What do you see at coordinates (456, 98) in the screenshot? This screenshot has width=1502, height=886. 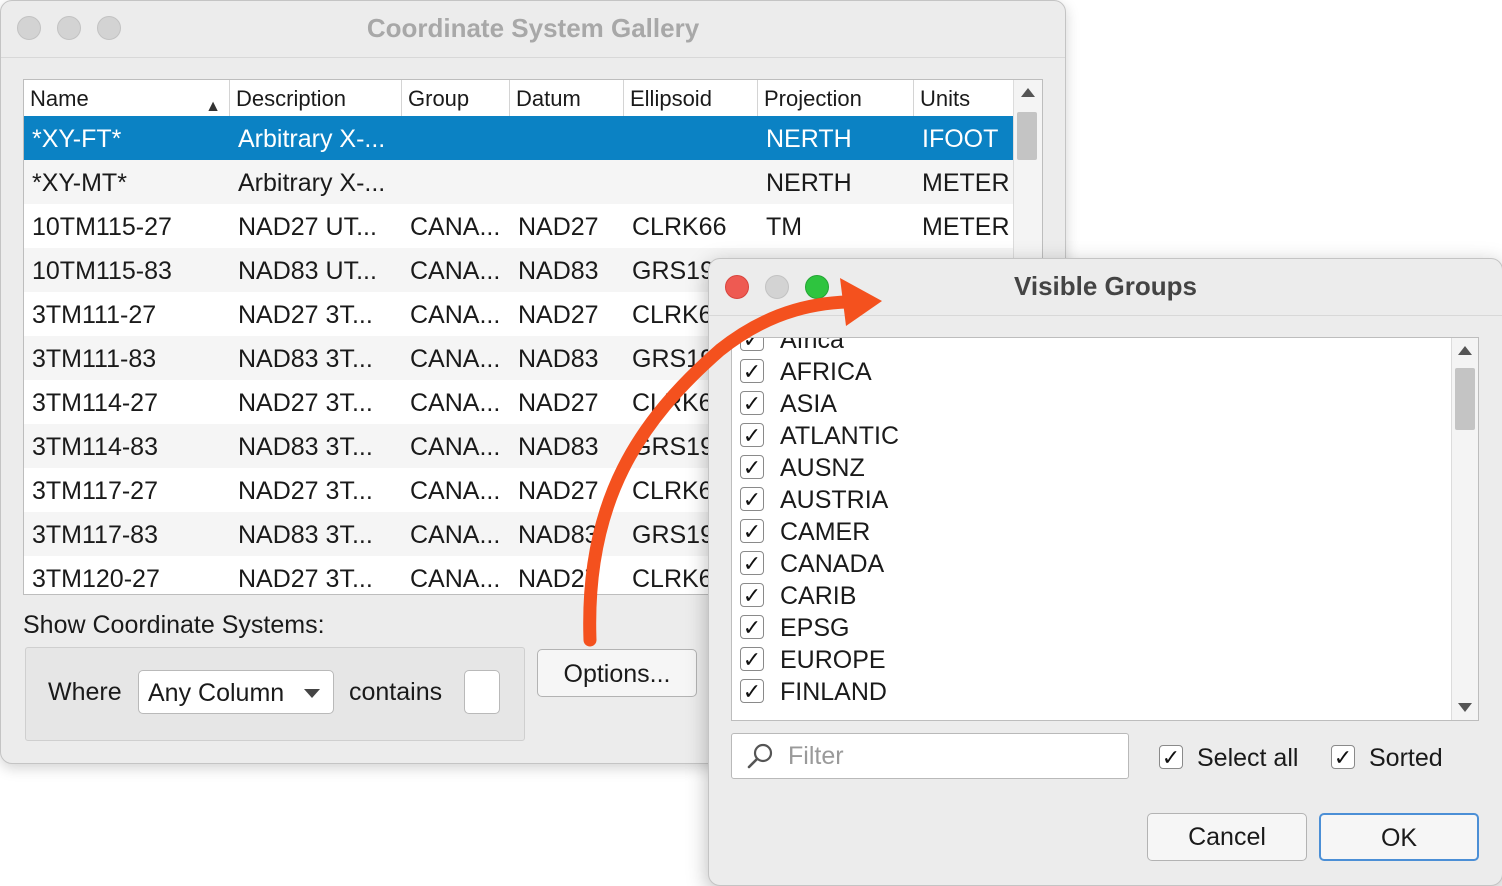 I see `column-header-group: Group` at bounding box center [456, 98].